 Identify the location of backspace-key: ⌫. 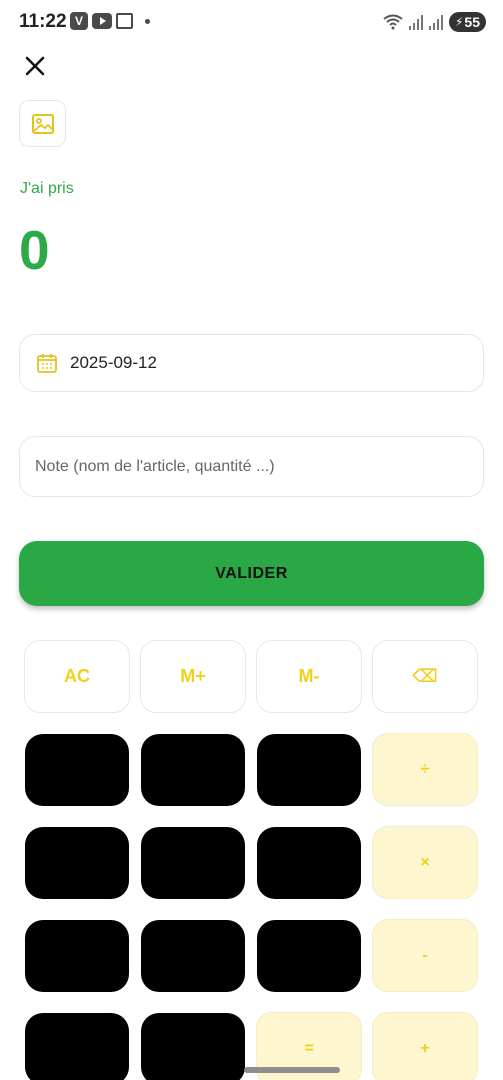
(425, 676).